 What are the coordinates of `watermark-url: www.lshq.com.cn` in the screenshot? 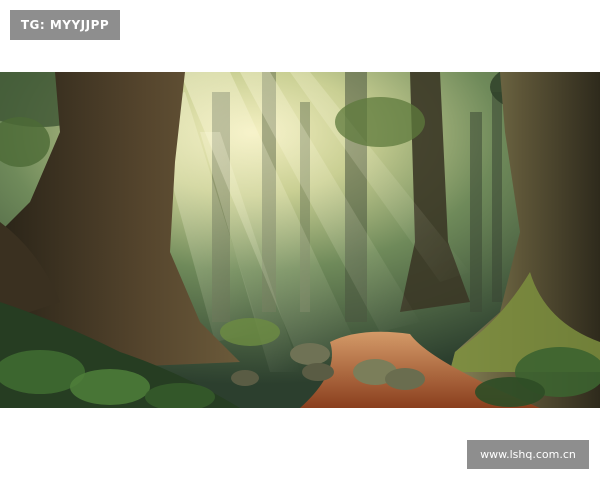 It's located at (528, 454).